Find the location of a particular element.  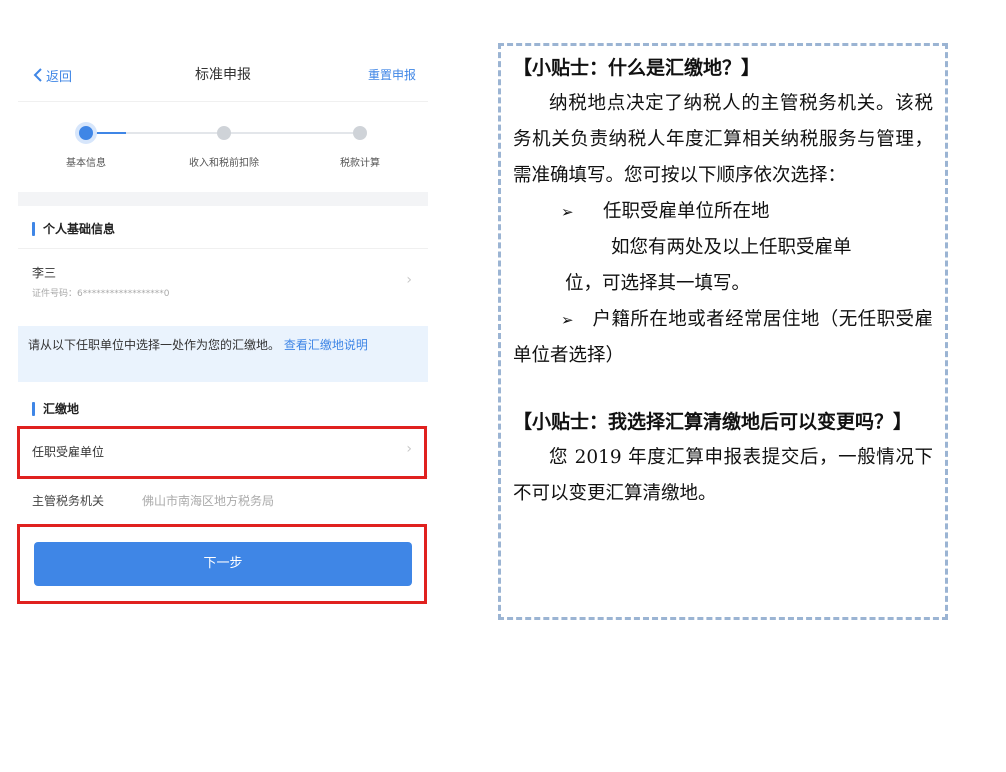

chevron-right-icon: › is located at coordinates (409, 280).